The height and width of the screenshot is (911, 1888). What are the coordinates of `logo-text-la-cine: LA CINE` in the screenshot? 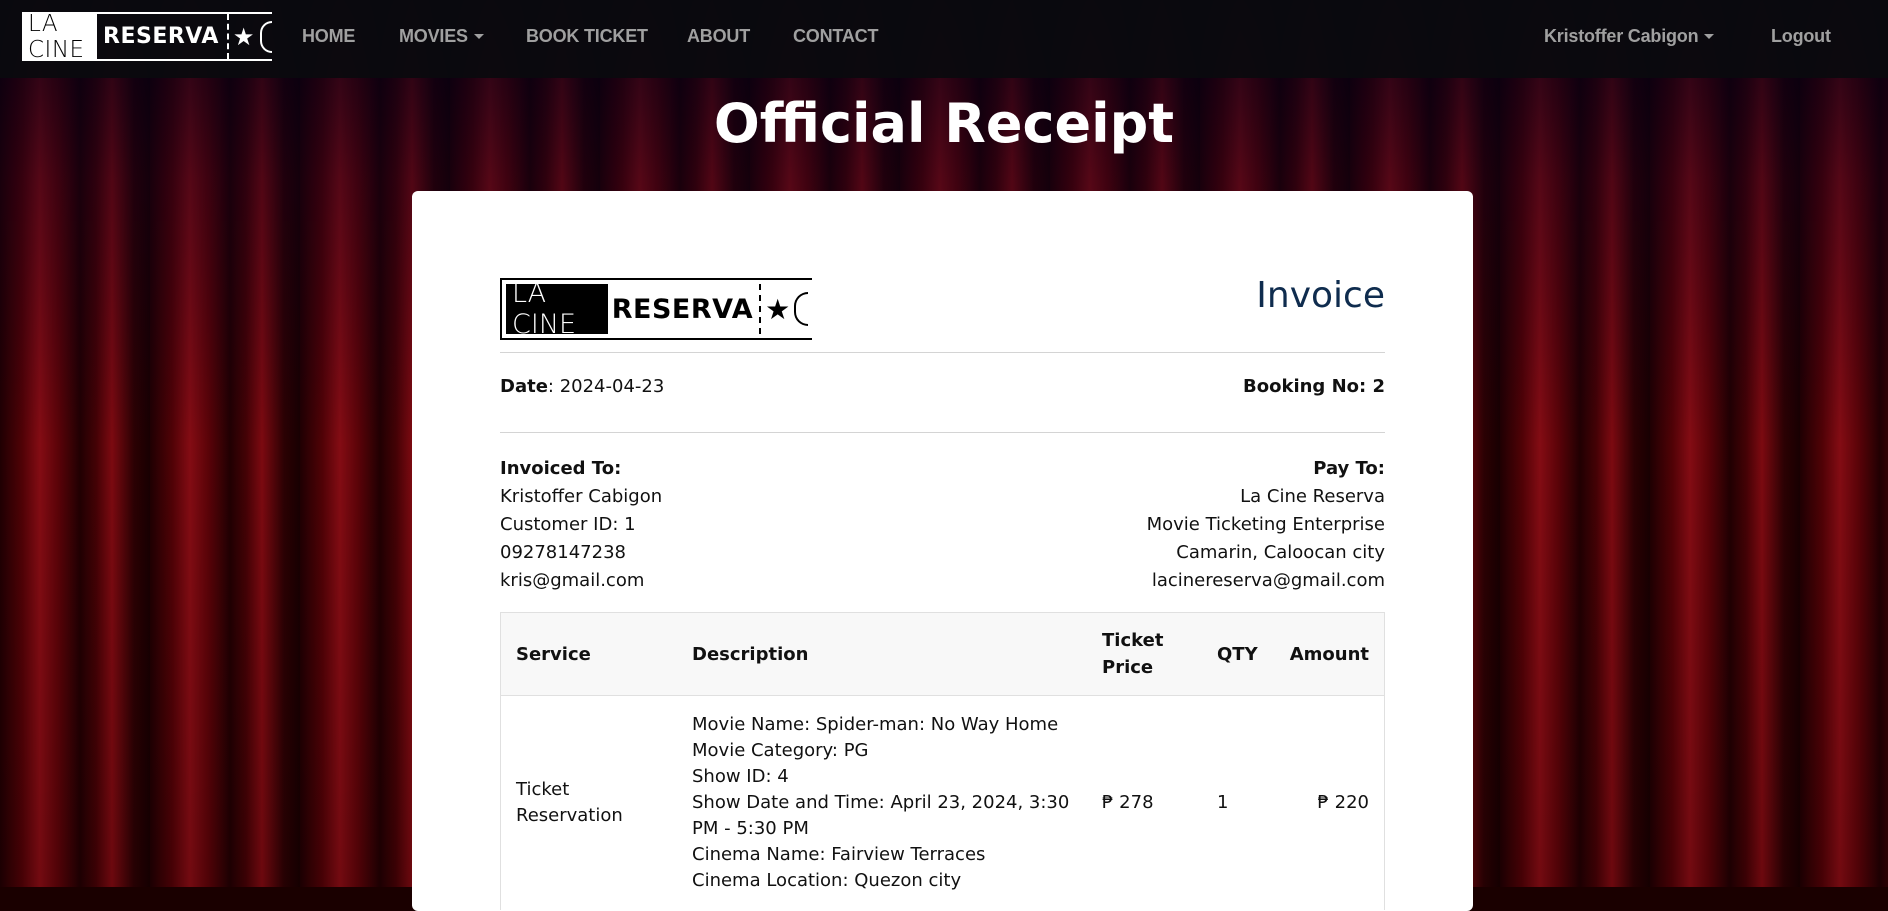 It's located at (60, 37).